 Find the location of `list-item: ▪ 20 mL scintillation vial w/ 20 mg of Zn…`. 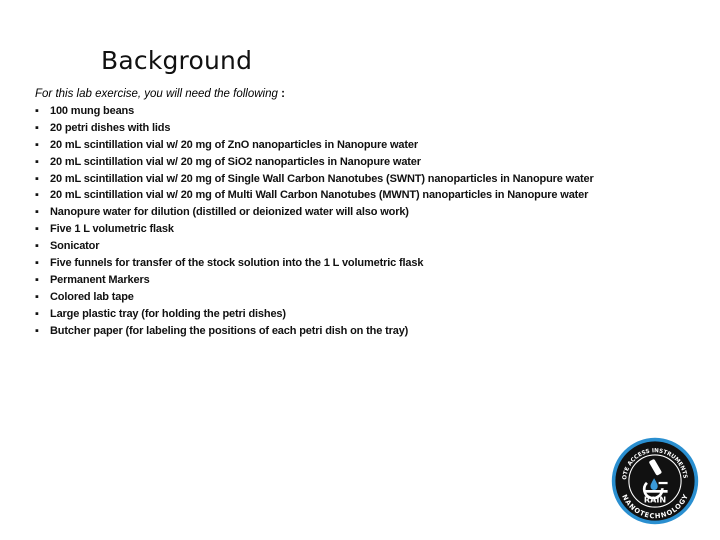

list-item: ▪ 20 mL scintillation vial w/ 20 mg of Zn… is located at coordinates (375, 145).